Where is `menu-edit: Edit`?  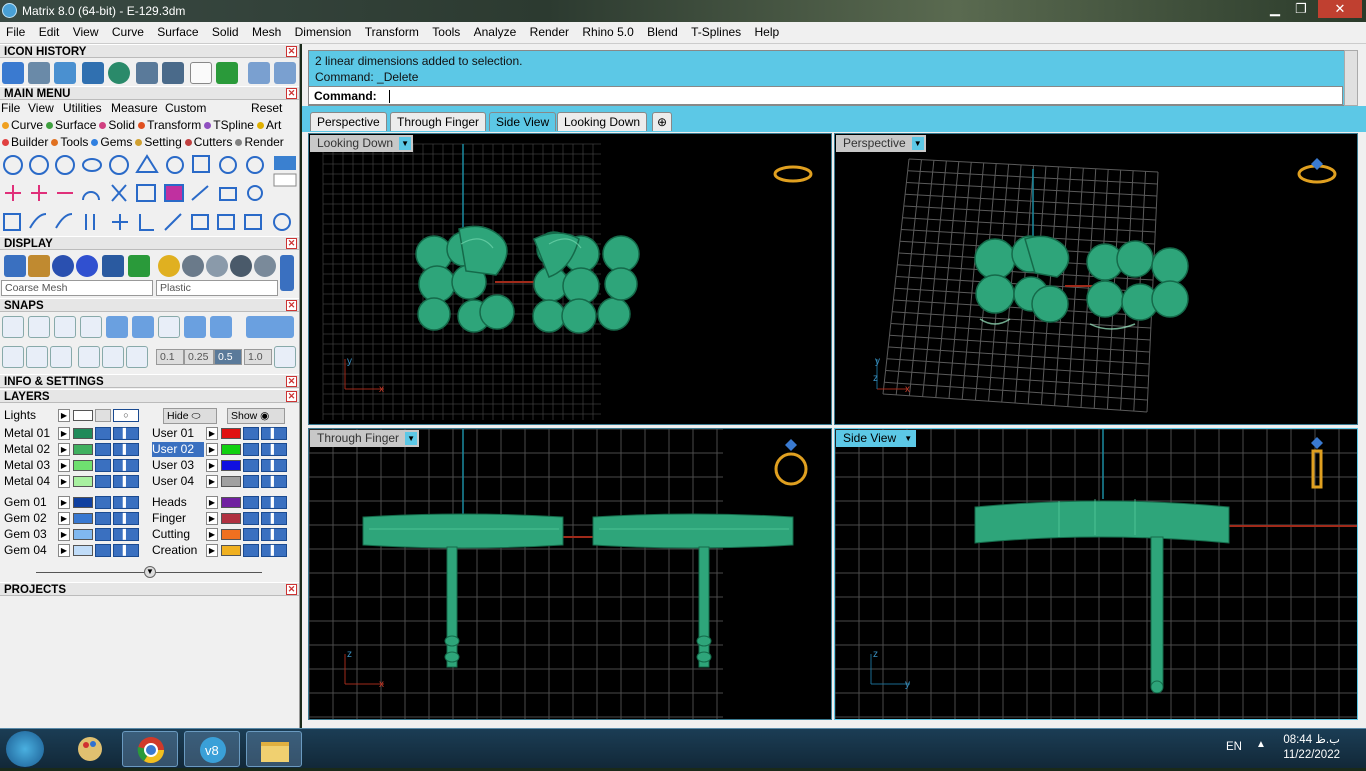
menu-edit: Edit is located at coordinates (49, 32).